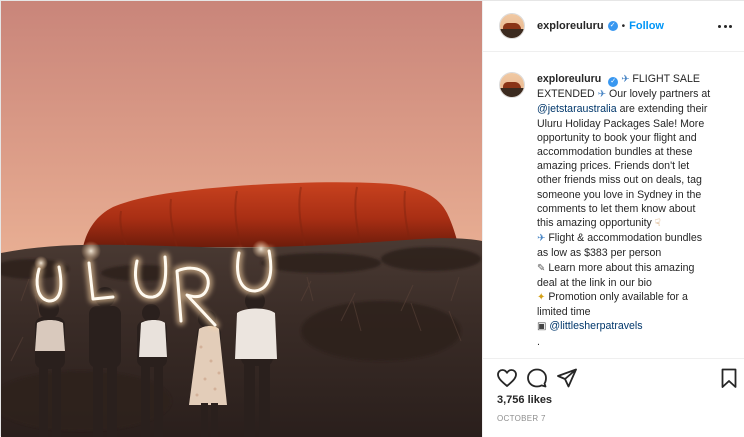 Image resolution: width=744 pixels, height=437 pixels. I want to click on pointing-down-icon: ☟, so click(657, 224).